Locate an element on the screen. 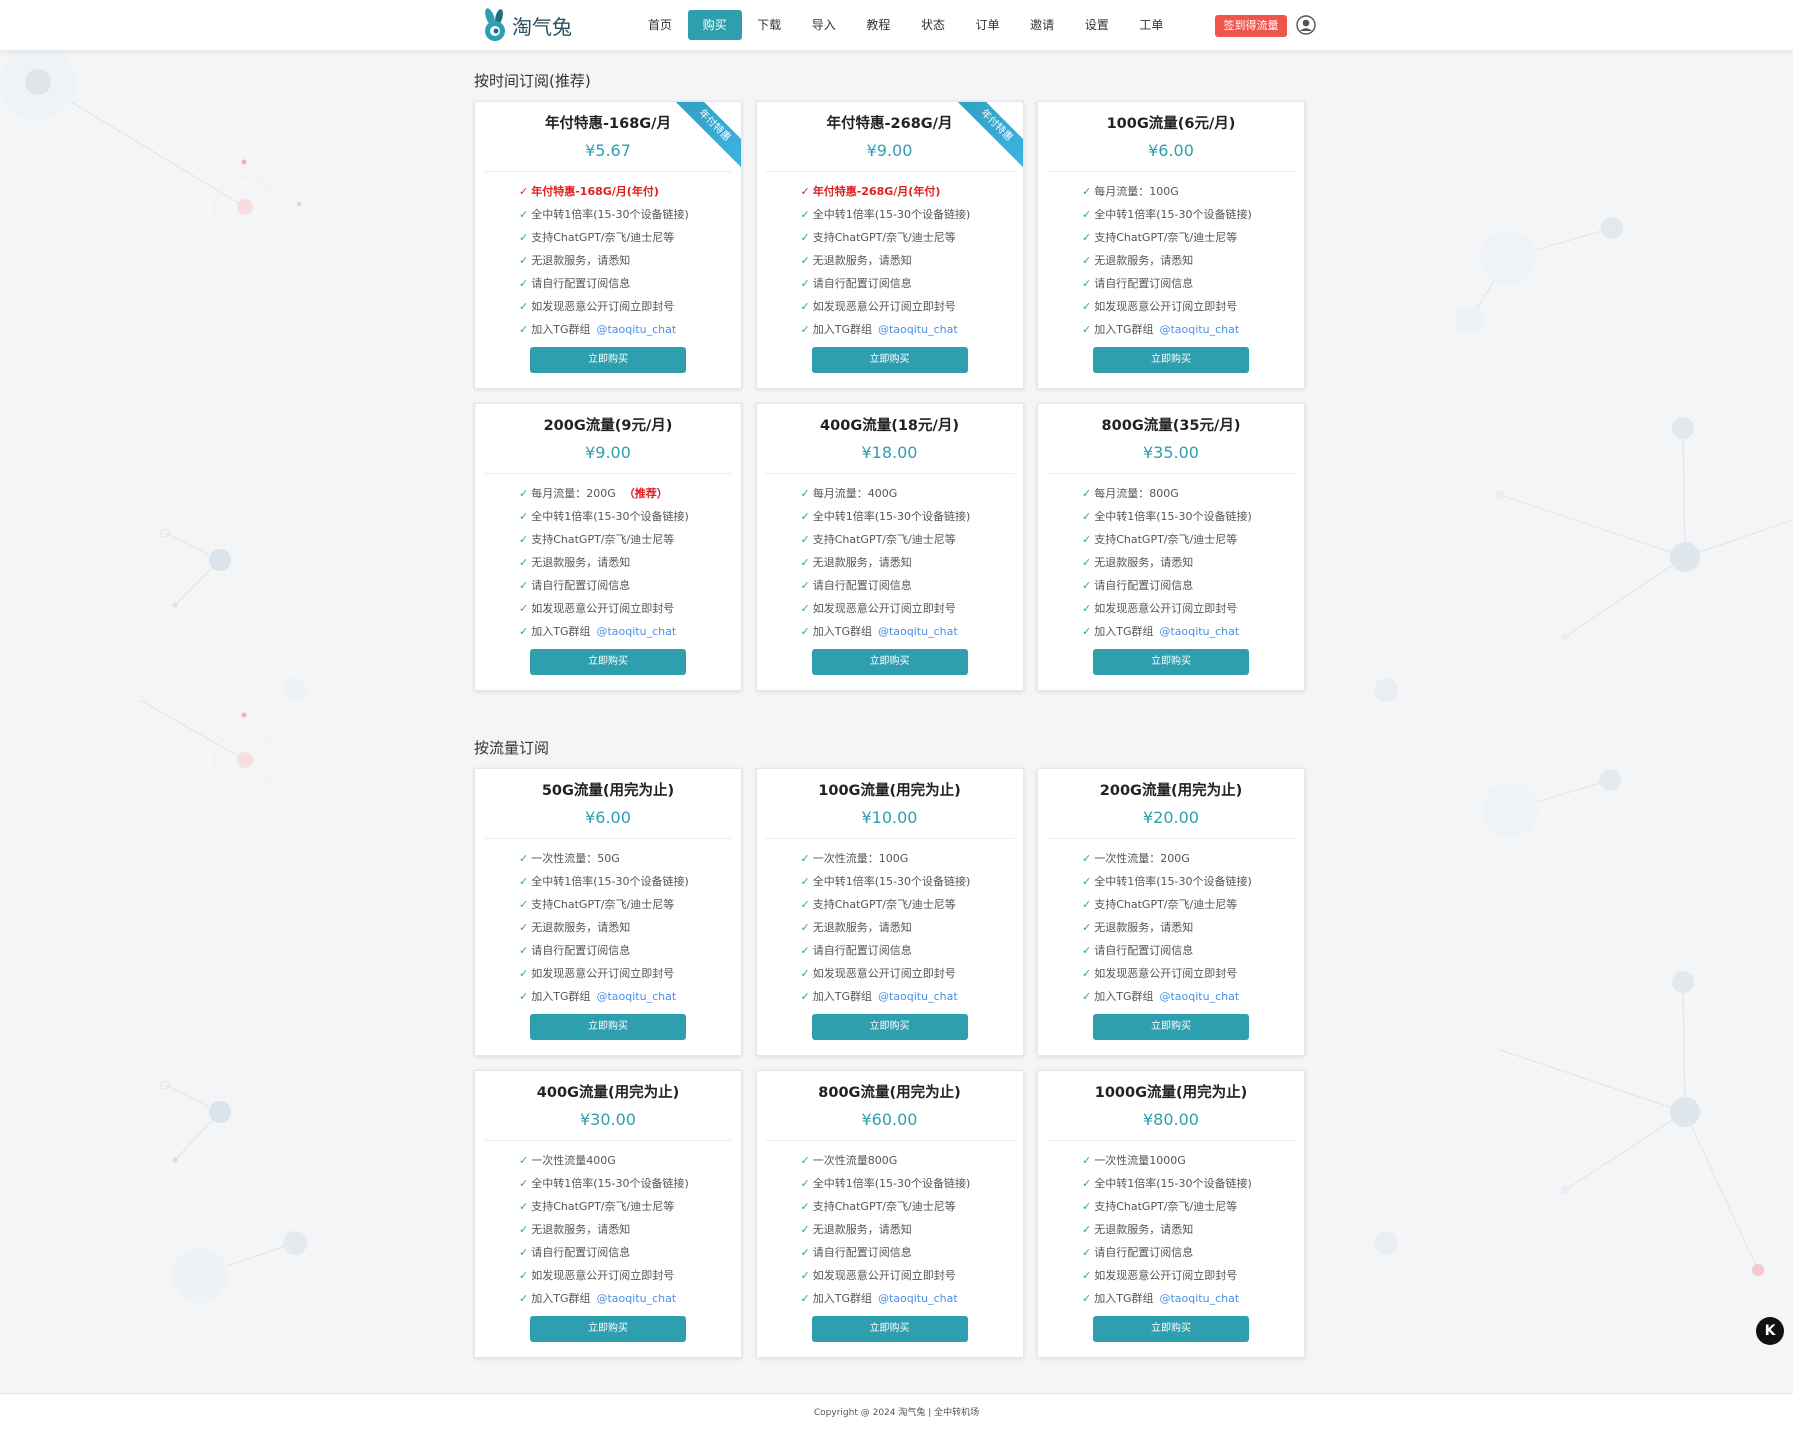 Image resolution: width=1793 pixels, height=1433 pixels. checkin-button: 签到得流量 is located at coordinates (1251, 26).